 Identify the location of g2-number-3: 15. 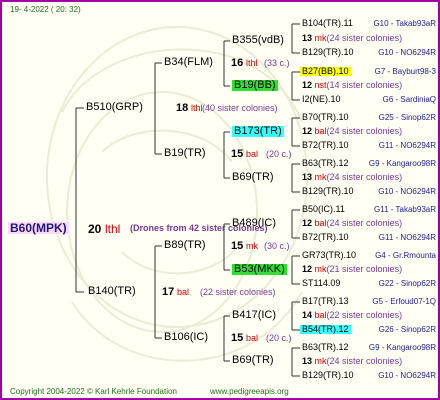
(237, 246).